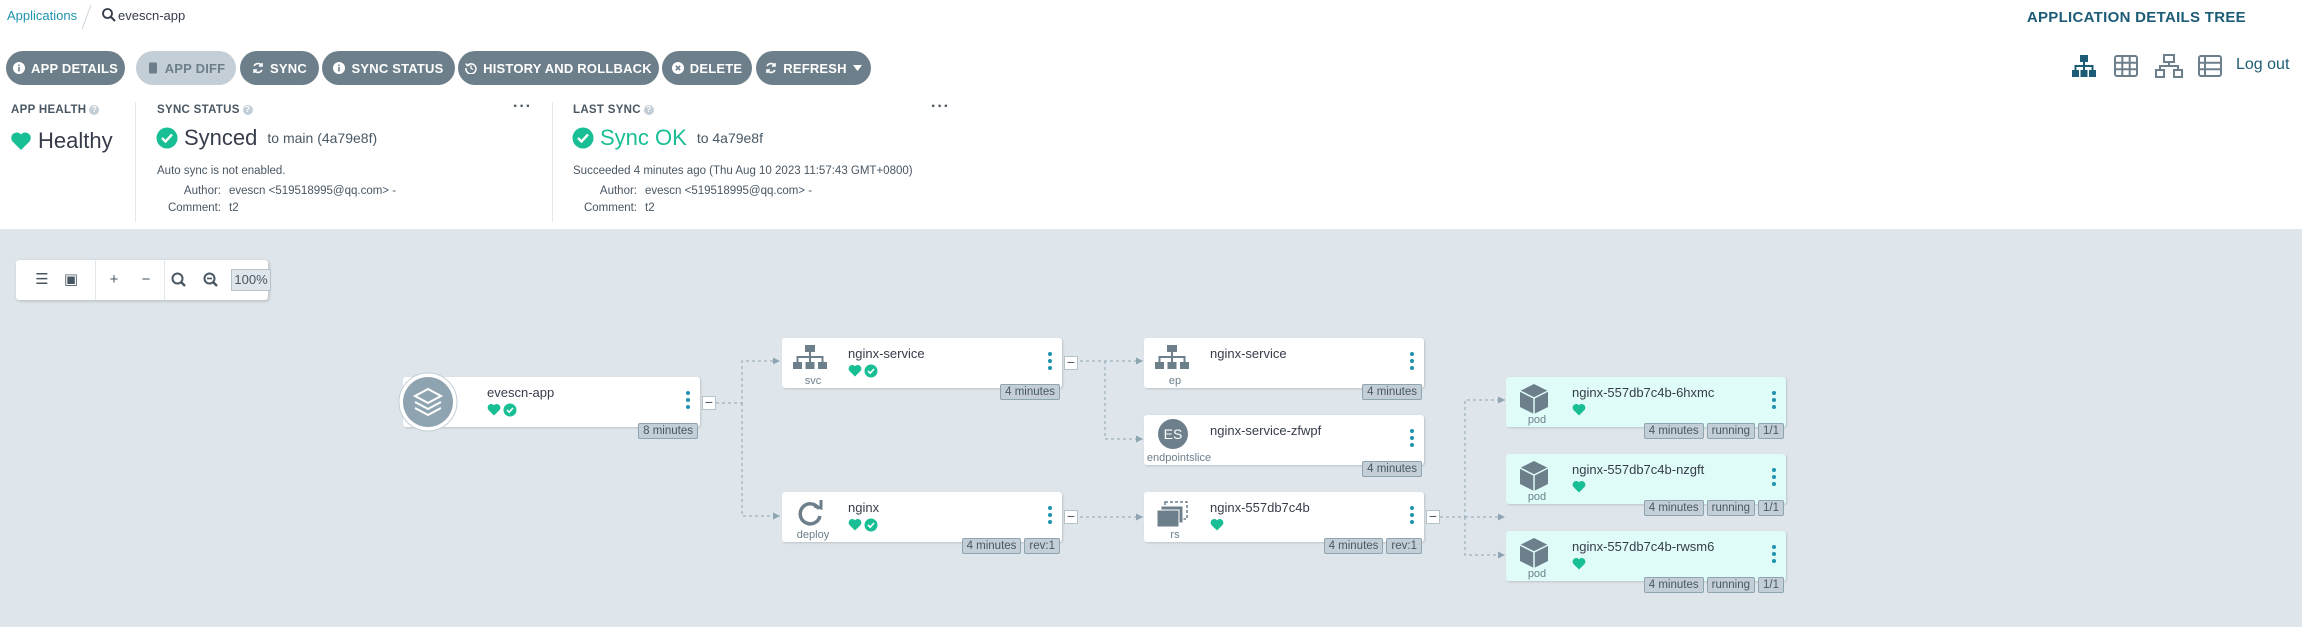  I want to click on rs-node-name: nginx-557db7c4b, so click(1260, 507).